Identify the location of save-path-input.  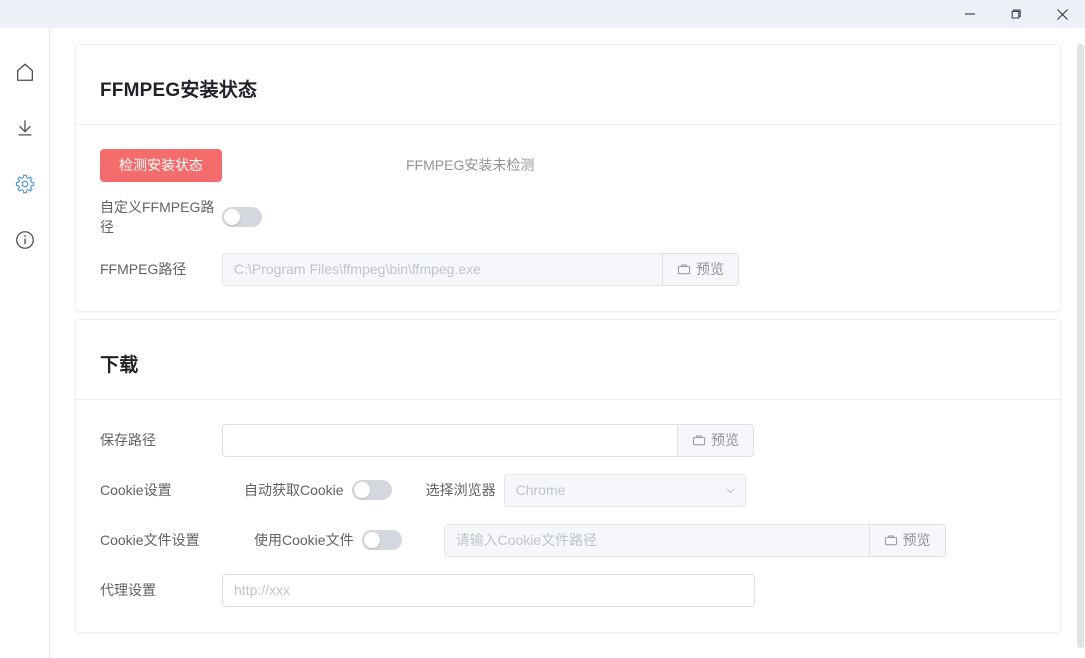
(449, 440).